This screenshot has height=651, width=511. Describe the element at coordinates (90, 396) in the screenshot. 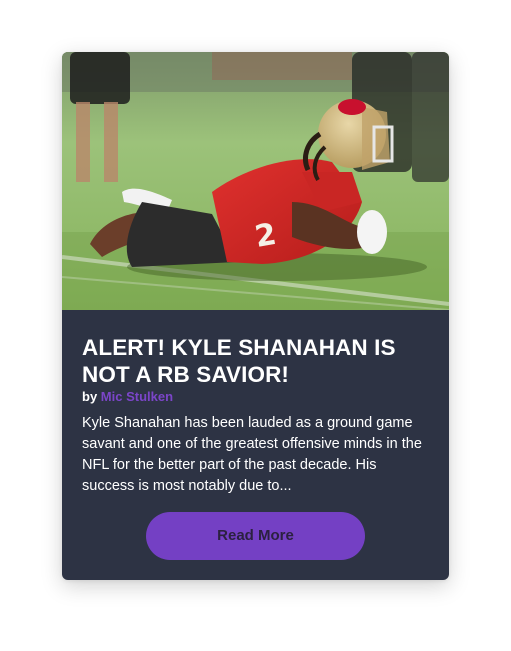

I see `byline-prefix: by` at that location.